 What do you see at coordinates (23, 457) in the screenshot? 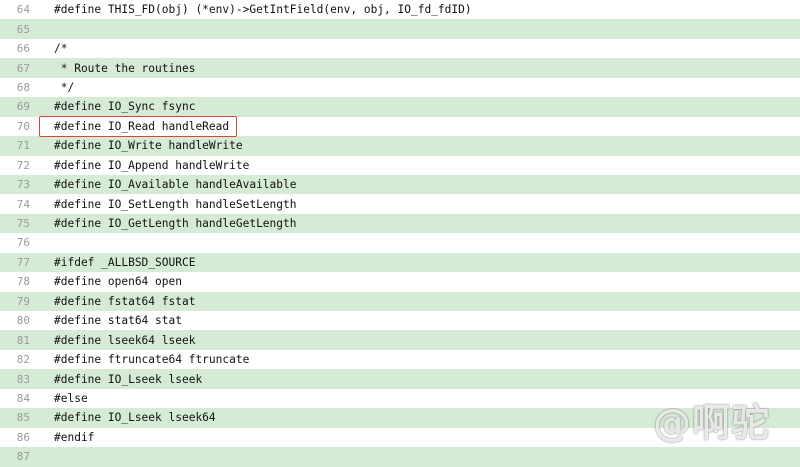
I see `line-number: 87` at bounding box center [23, 457].